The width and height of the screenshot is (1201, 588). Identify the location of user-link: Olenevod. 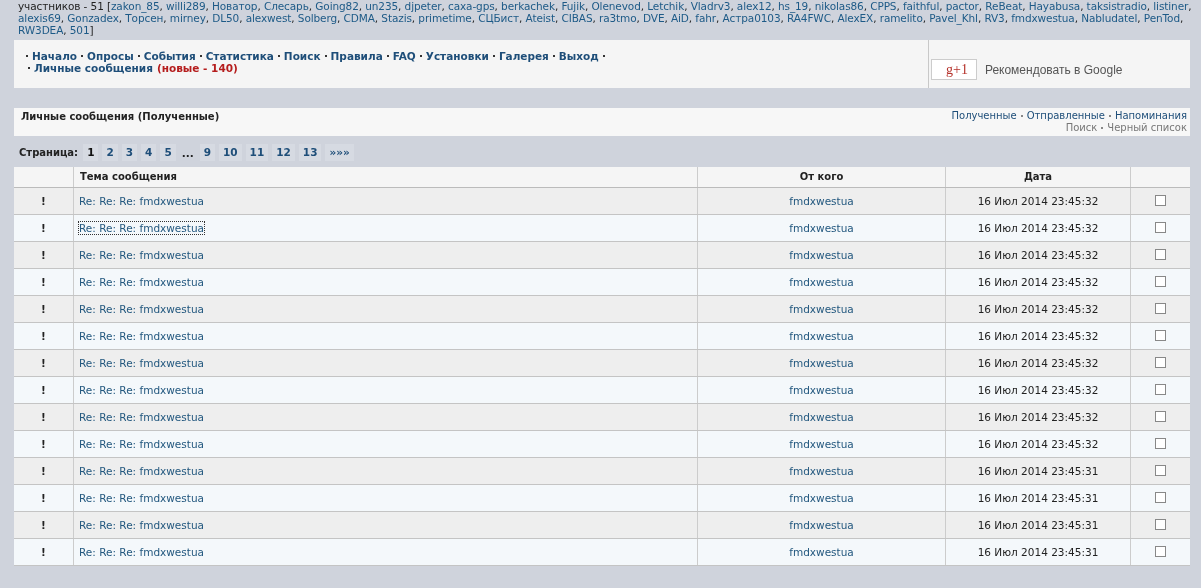
(616, 6).